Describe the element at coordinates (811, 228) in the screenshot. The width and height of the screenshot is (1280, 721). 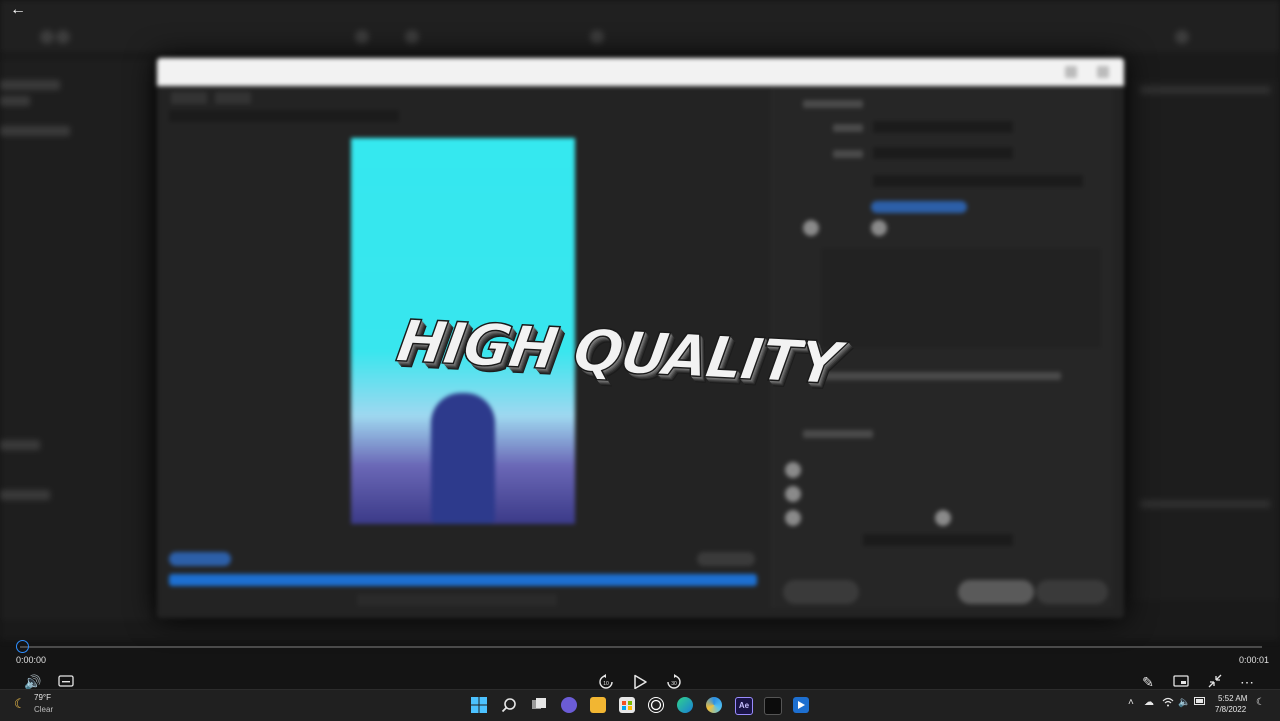
I see `export-video-toggle` at that location.